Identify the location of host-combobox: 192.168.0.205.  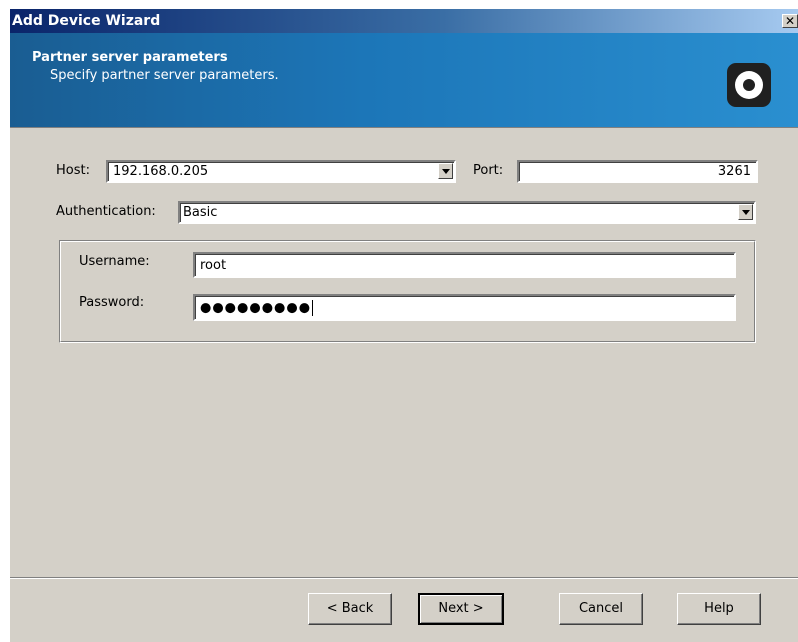
(281, 171).